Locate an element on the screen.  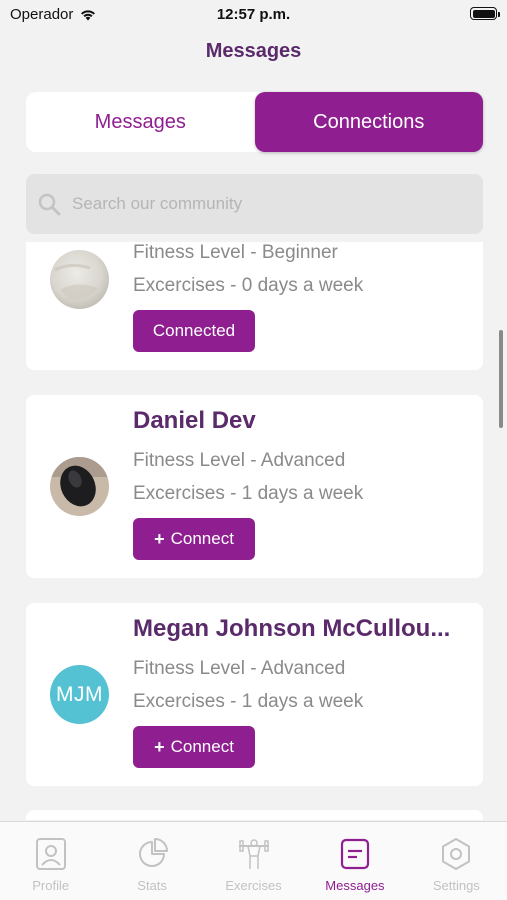
tabbar-item-settings: Settings is located at coordinates (456, 861).